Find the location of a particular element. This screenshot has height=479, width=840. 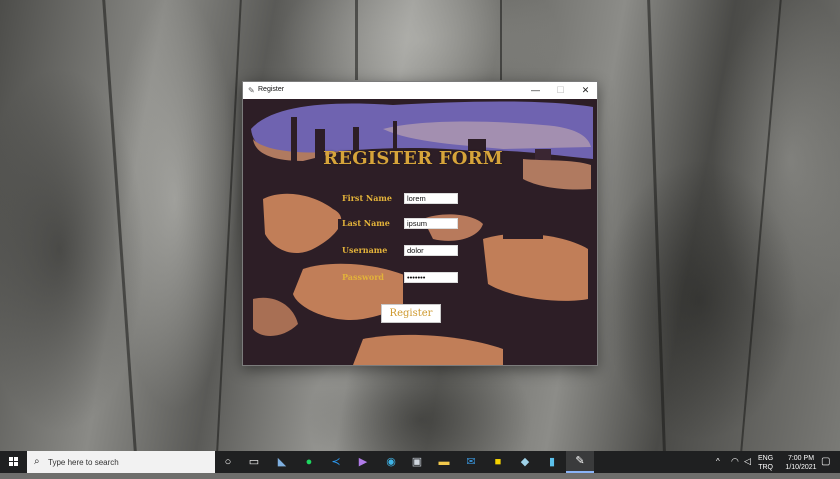

vscode-icon: ≺ is located at coordinates (336, 462).